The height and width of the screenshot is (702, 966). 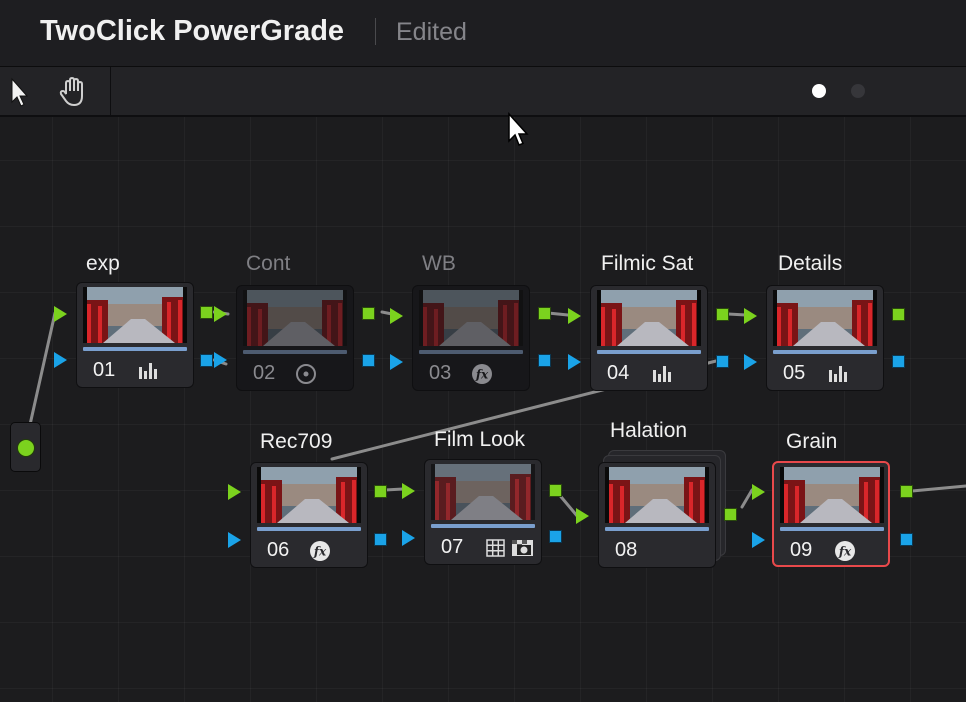 What do you see at coordinates (483, 92) in the screenshot?
I see `node-toolbar` at bounding box center [483, 92].